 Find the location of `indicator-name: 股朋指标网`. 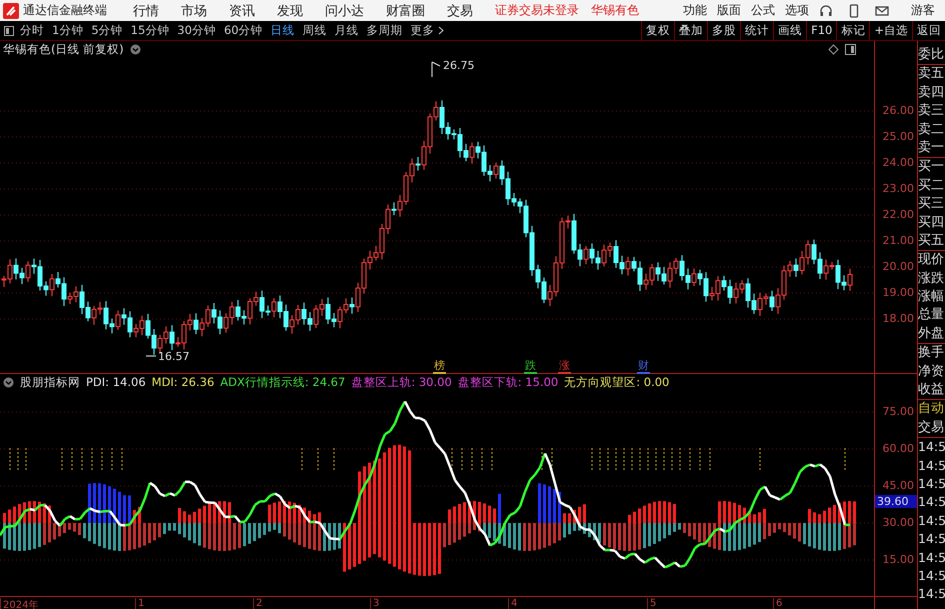

indicator-name: 股朋指标网 is located at coordinates (50, 382).